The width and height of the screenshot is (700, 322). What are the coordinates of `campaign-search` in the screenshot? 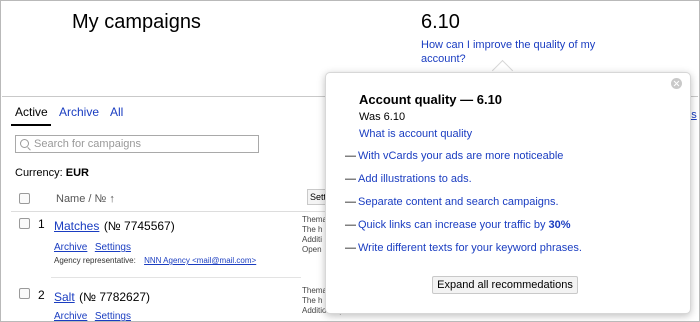 It's located at (137, 144).